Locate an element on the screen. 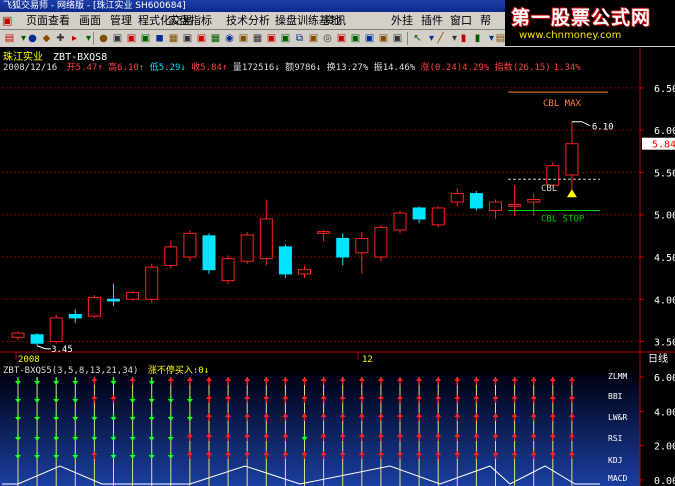  menu-item-2: 画面 is located at coordinates (90, 20).